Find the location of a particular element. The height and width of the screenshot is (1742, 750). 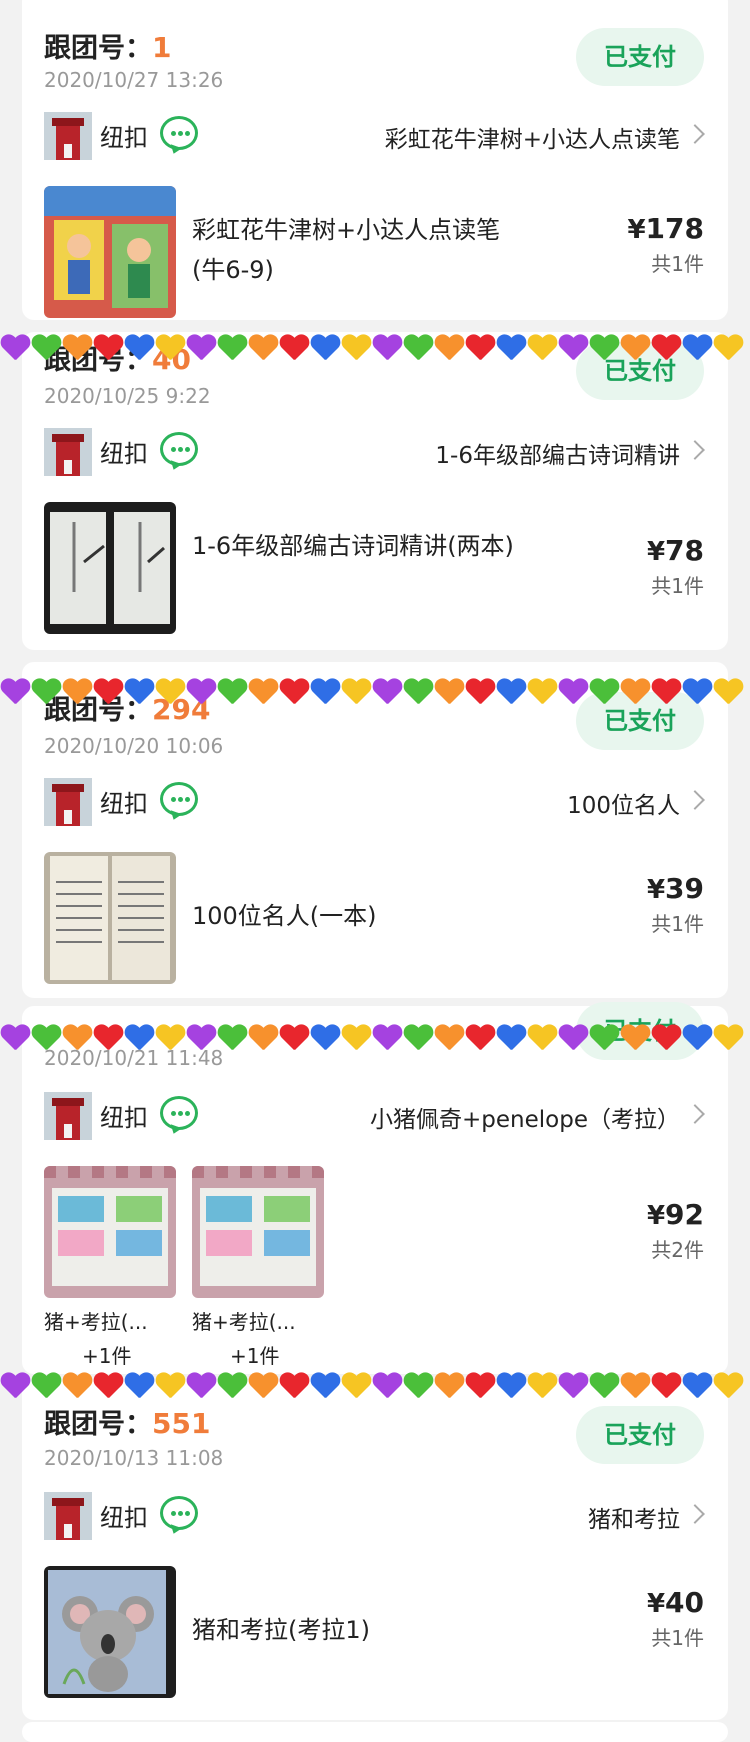

price: ¥40 is located at coordinates (675, 1602).